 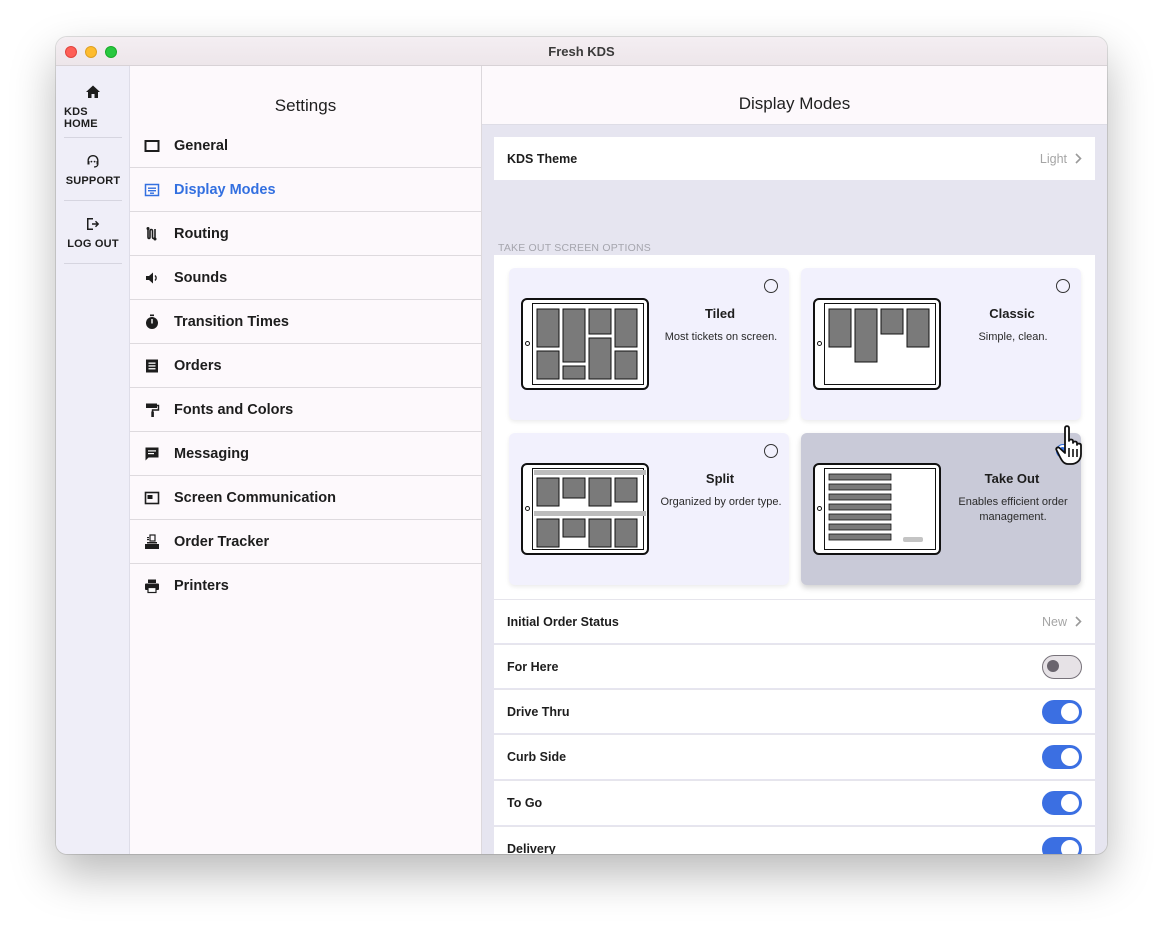 What do you see at coordinates (877, 344) in the screenshot?
I see `classic-layout-illustration` at bounding box center [877, 344].